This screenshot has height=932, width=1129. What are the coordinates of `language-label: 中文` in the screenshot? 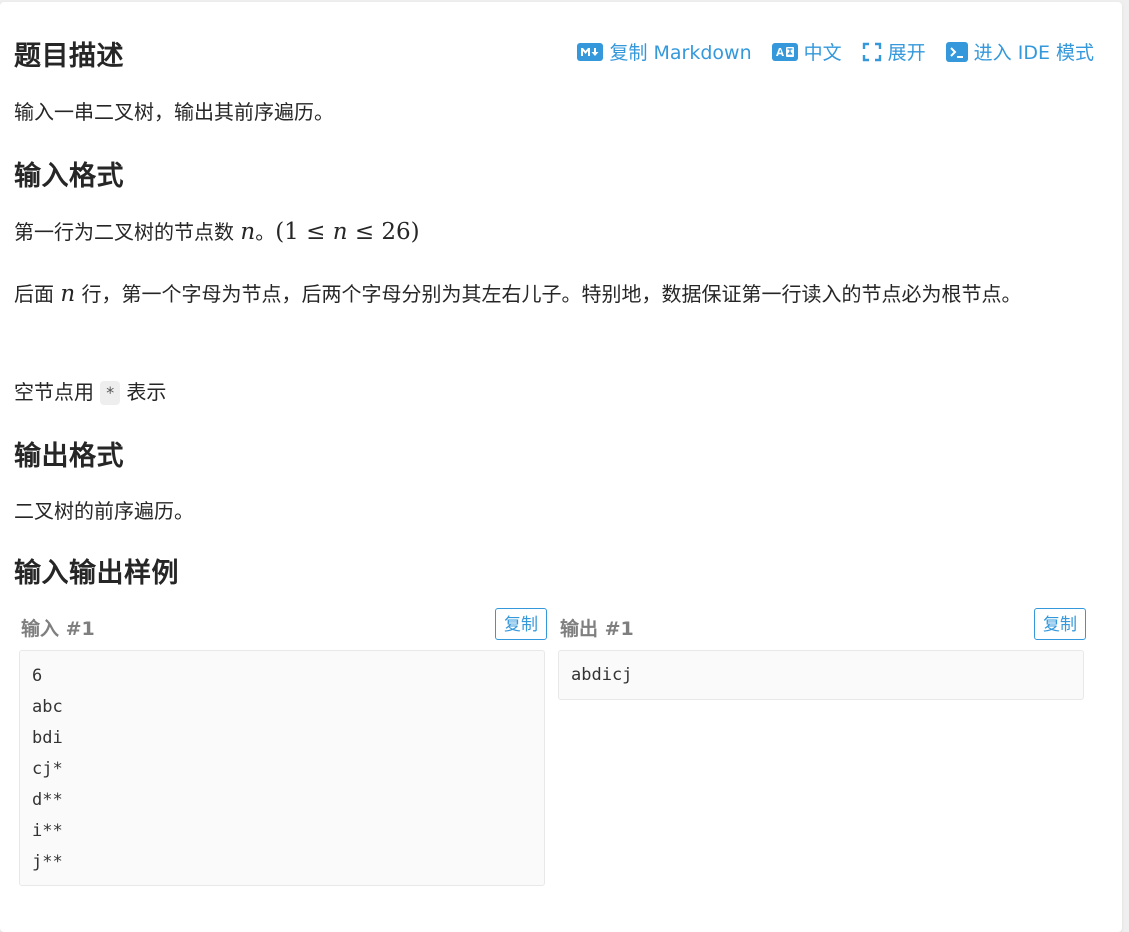 It's located at (822, 53).